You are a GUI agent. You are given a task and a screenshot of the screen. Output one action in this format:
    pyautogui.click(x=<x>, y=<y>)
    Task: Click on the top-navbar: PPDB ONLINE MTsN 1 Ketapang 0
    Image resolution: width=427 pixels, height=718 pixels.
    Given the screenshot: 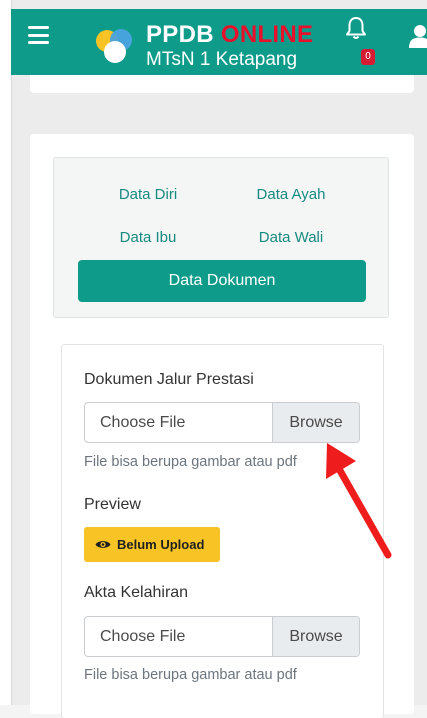 What is the action you would take?
    pyautogui.click(x=219, y=42)
    